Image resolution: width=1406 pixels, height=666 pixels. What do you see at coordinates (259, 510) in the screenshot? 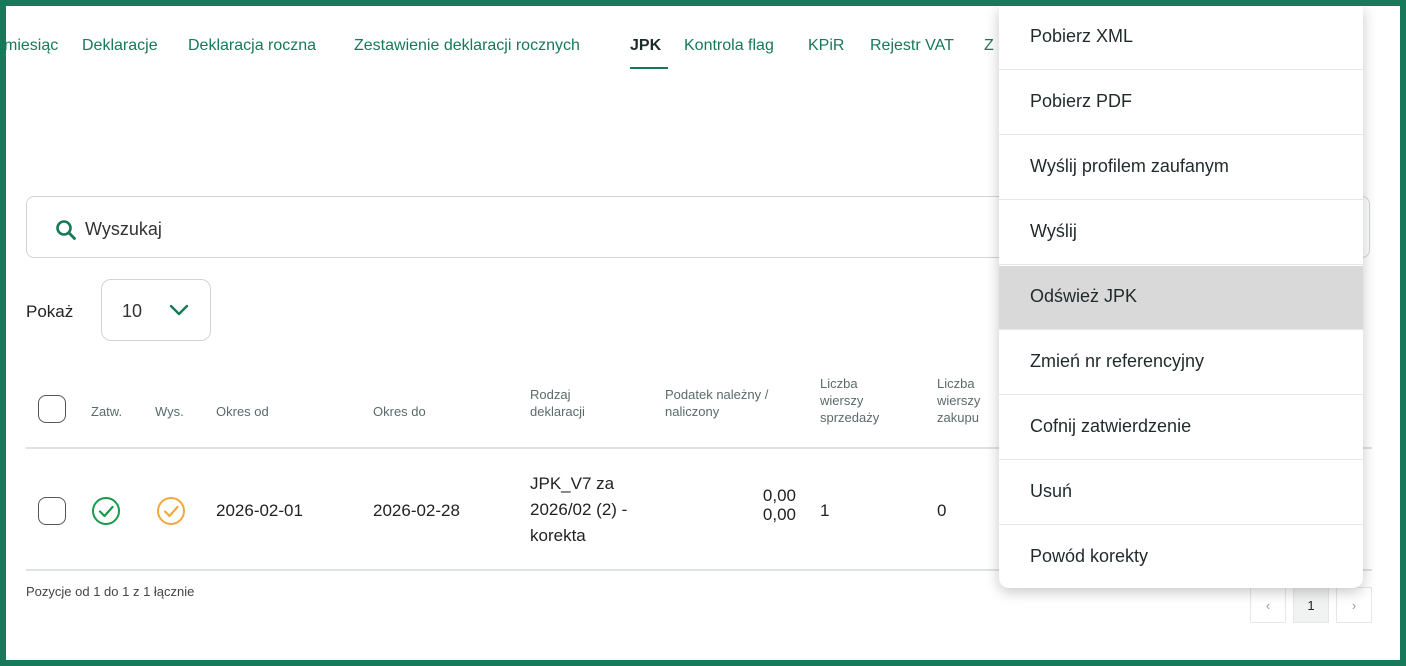
I see `row-period-from: 2026-02-01` at bounding box center [259, 510].